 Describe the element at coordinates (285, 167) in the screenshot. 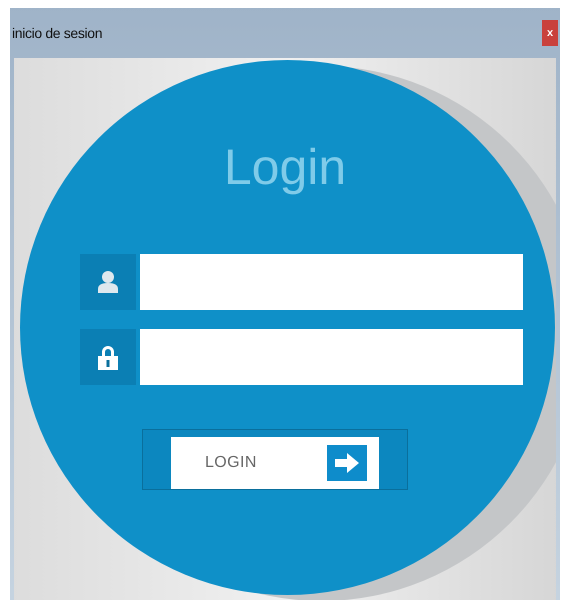

I see `login-heading: Login` at that location.